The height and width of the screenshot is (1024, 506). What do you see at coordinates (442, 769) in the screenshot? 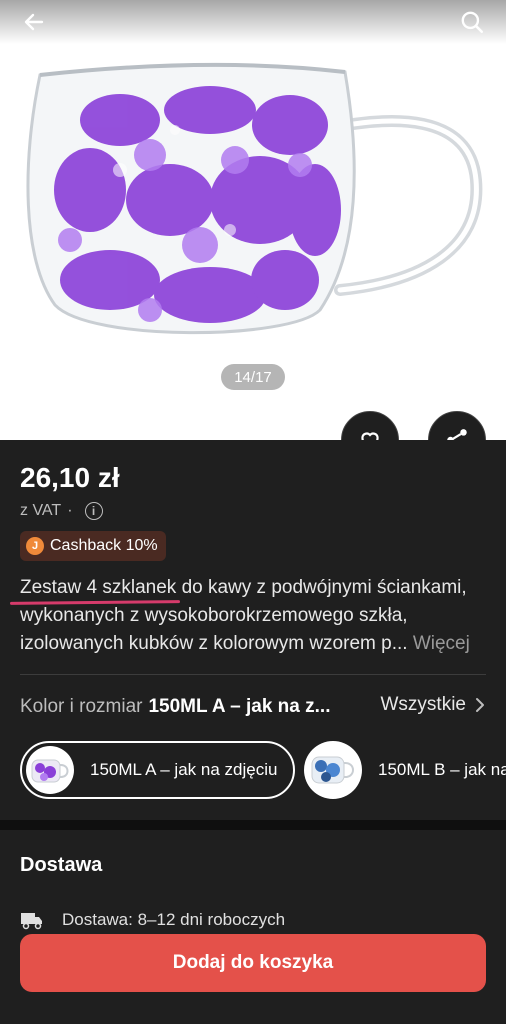
I see `variant-option-label: 150ML B – jak na zdjęciu` at bounding box center [442, 769].